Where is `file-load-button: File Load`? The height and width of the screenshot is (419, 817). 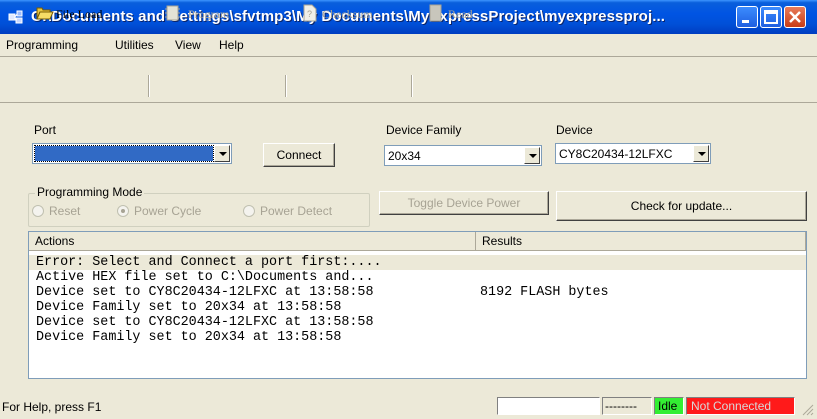 file-load-button: File Load is located at coordinates (91, 14).